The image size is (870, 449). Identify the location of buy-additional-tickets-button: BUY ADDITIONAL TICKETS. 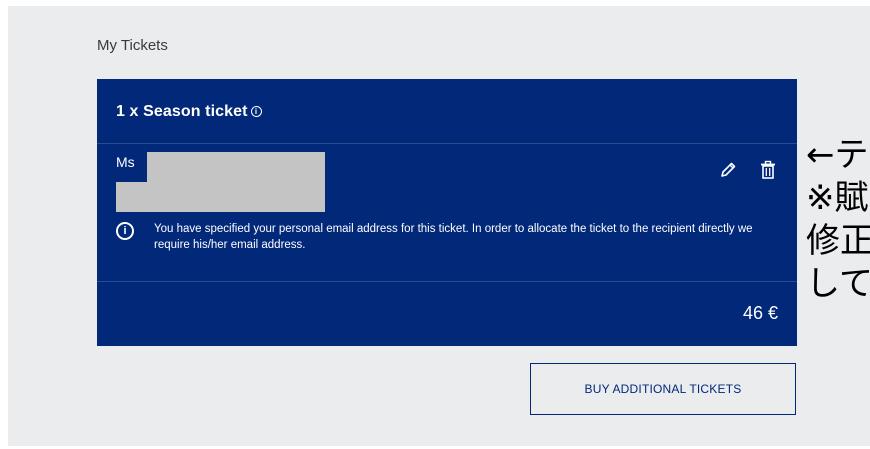
(663, 389).